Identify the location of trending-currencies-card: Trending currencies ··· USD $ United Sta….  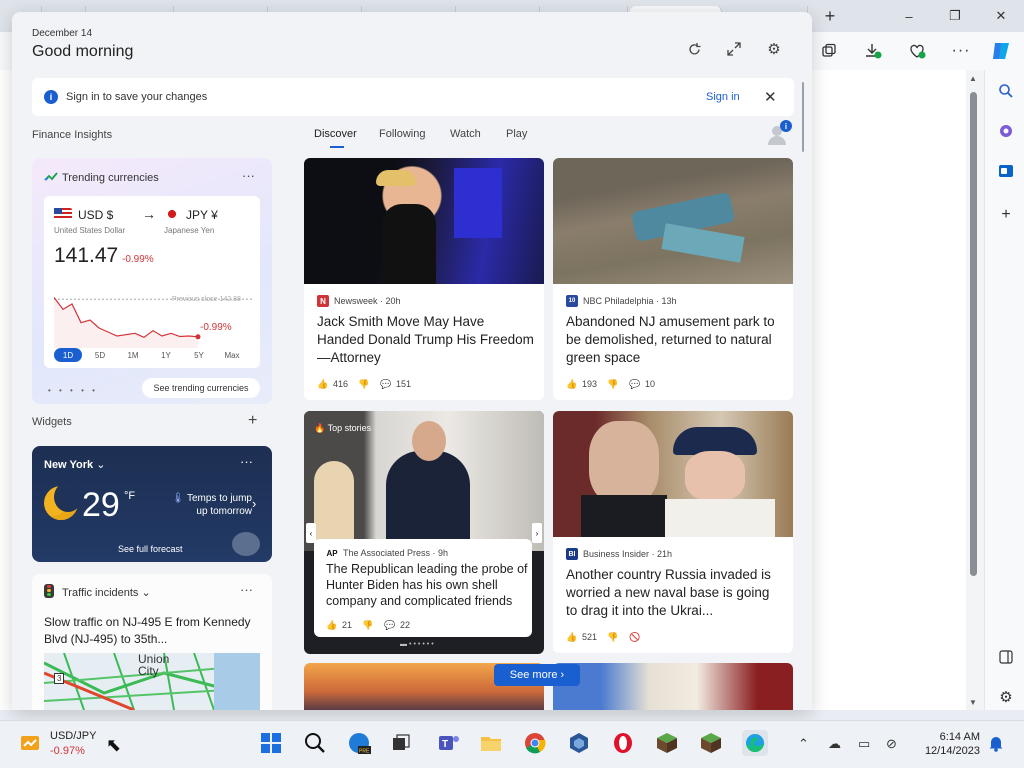
(152, 281).